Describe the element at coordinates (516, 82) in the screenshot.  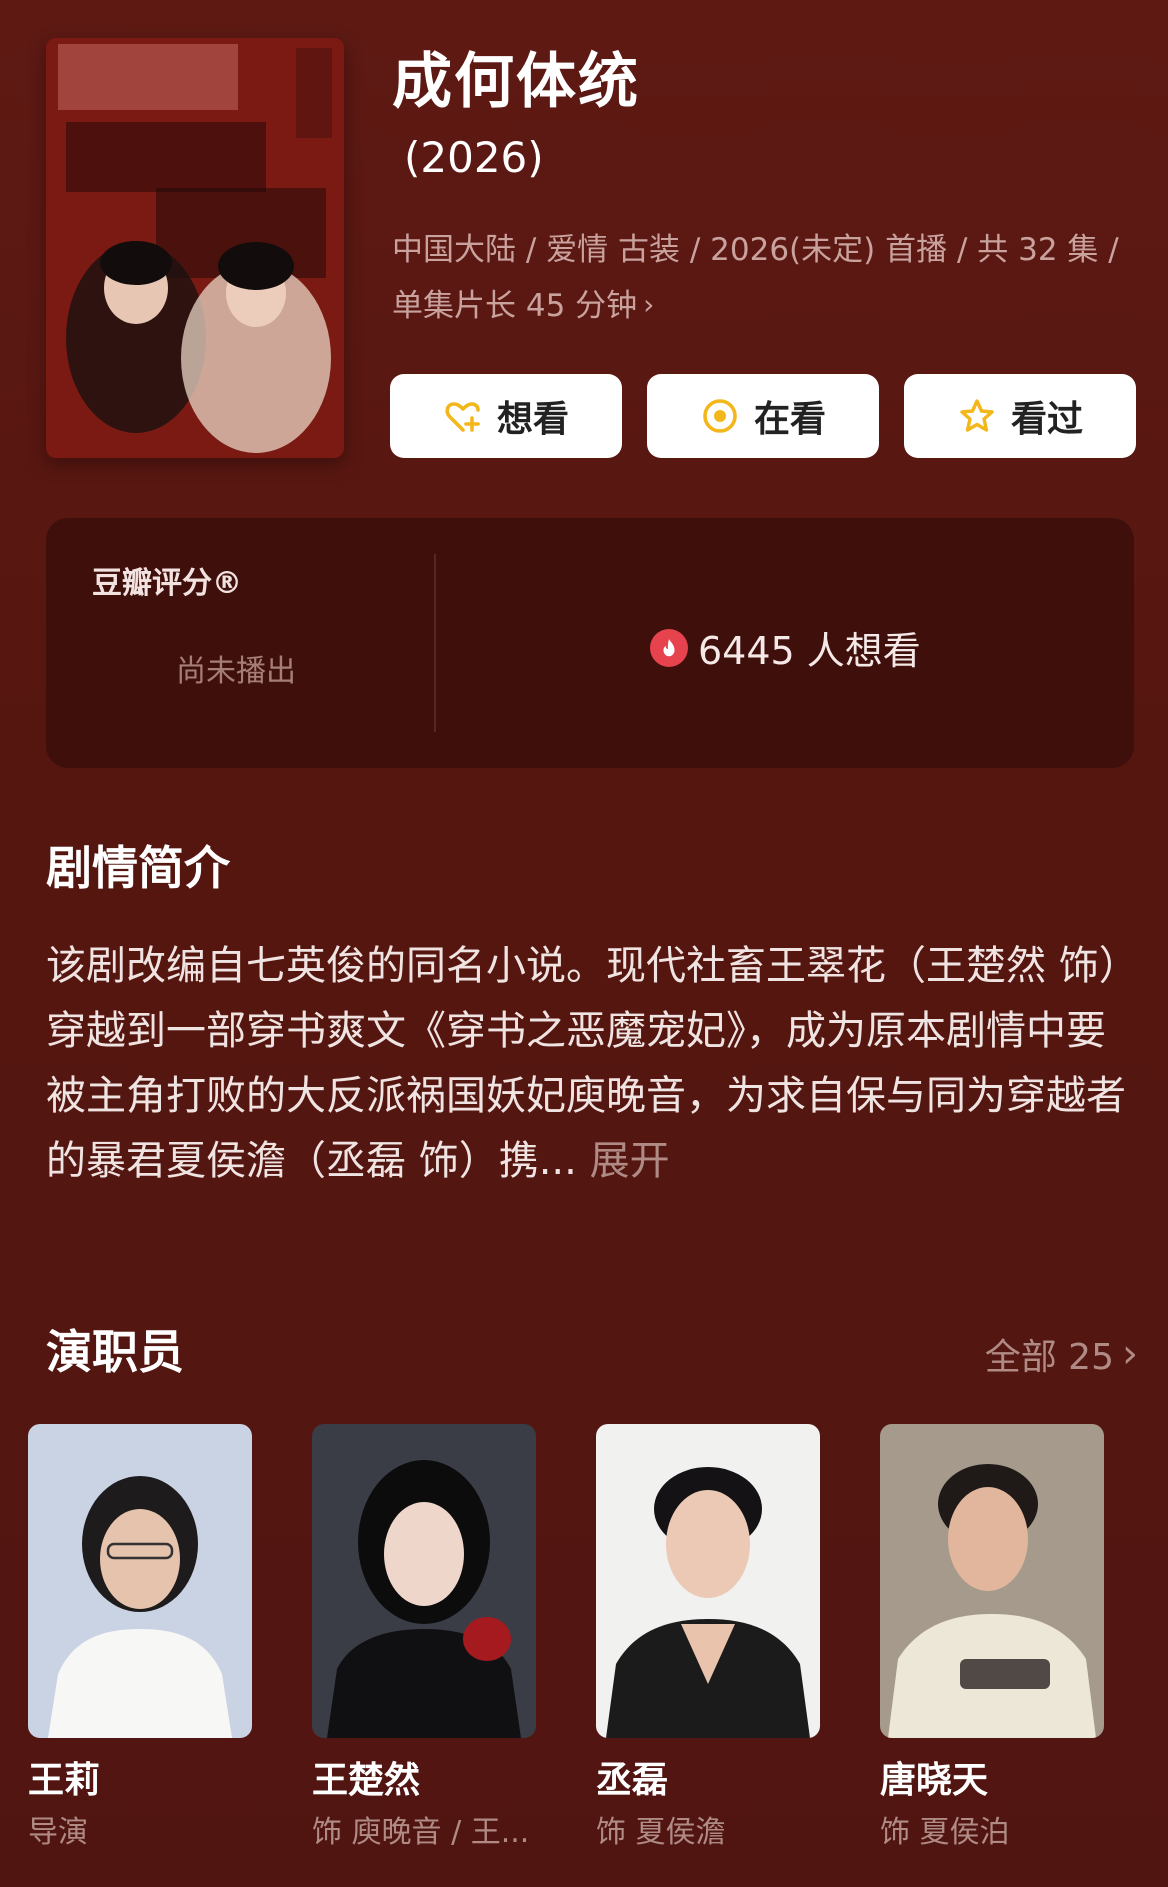
I see `show-title: 成何体统` at that location.